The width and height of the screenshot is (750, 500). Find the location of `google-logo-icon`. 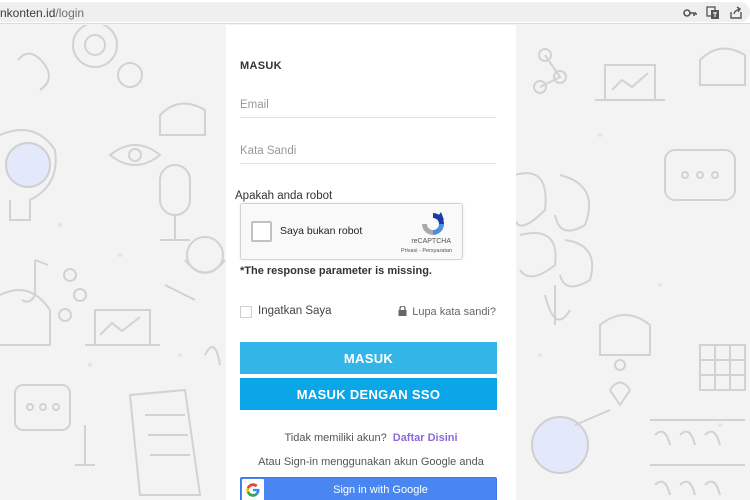

google-logo-icon is located at coordinates (253, 489).